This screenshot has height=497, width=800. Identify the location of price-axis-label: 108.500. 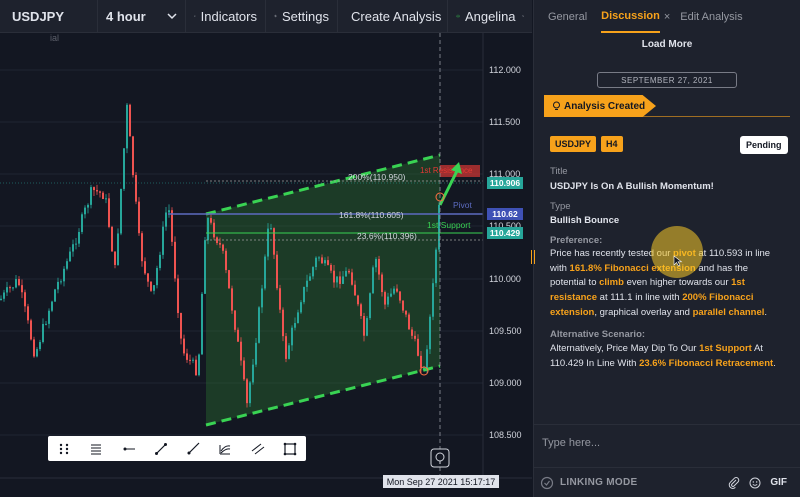
(505, 435).